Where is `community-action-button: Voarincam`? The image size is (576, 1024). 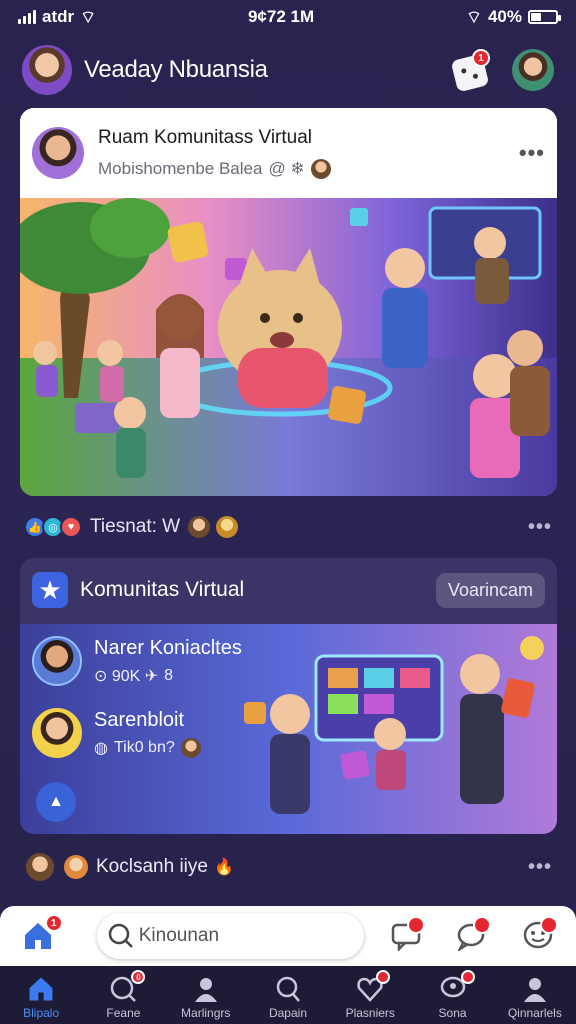 community-action-button: Voarincam is located at coordinates (490, 590).